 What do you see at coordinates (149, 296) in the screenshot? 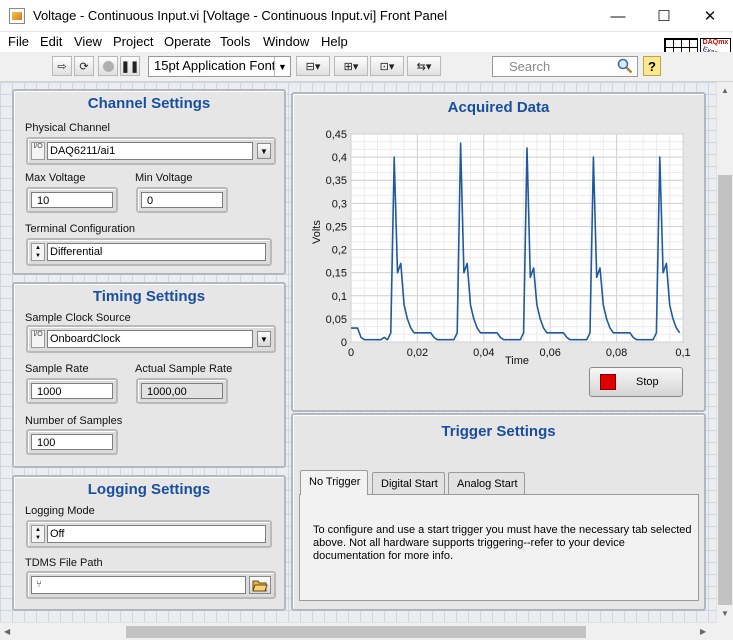
I see `timing-settings-title: Timing Settings` at bounding box center [149, 296].